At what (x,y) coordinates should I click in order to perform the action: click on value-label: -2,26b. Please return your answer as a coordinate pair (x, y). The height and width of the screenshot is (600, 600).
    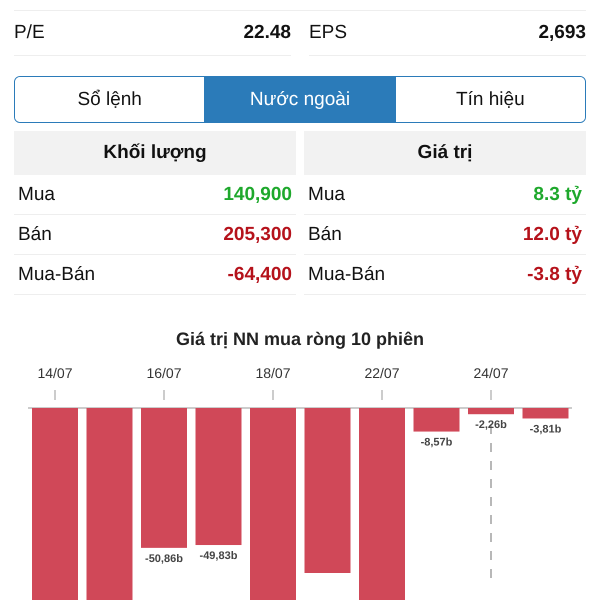
    Looking at the image, I should click on (491, 425).